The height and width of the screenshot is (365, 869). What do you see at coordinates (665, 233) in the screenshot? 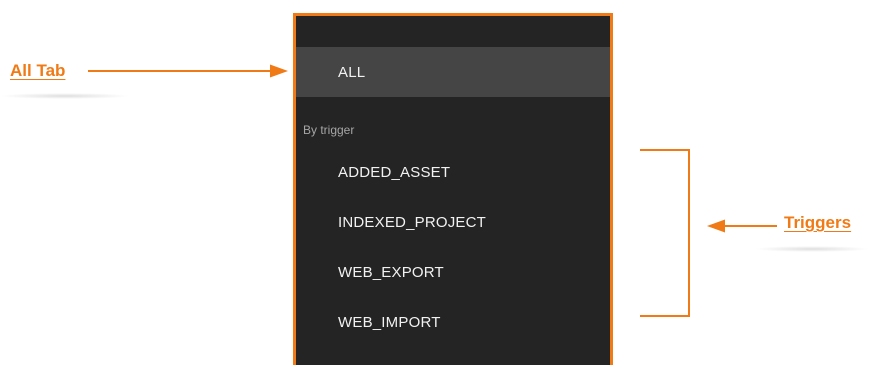
I see `triggers-bracket` at bounding box center [665, 233].